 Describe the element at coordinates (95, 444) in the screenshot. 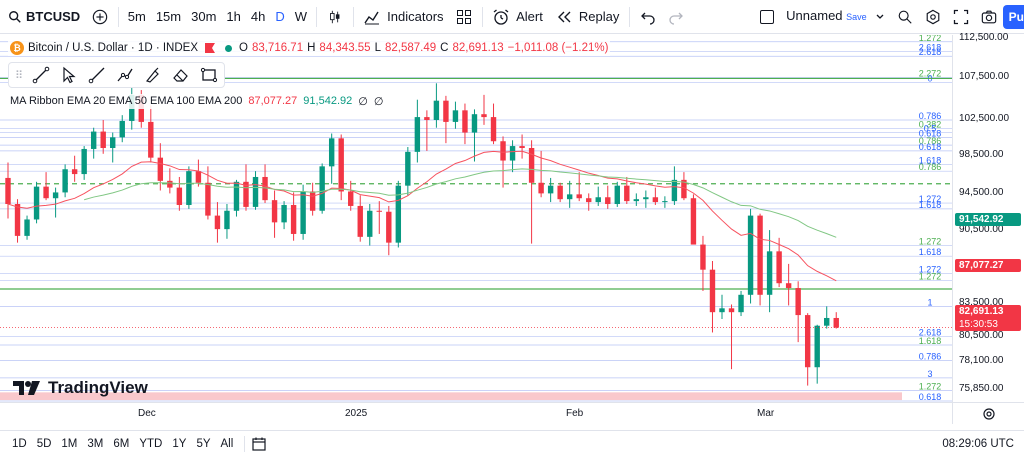

I see `range-3m: 3M` at that location.